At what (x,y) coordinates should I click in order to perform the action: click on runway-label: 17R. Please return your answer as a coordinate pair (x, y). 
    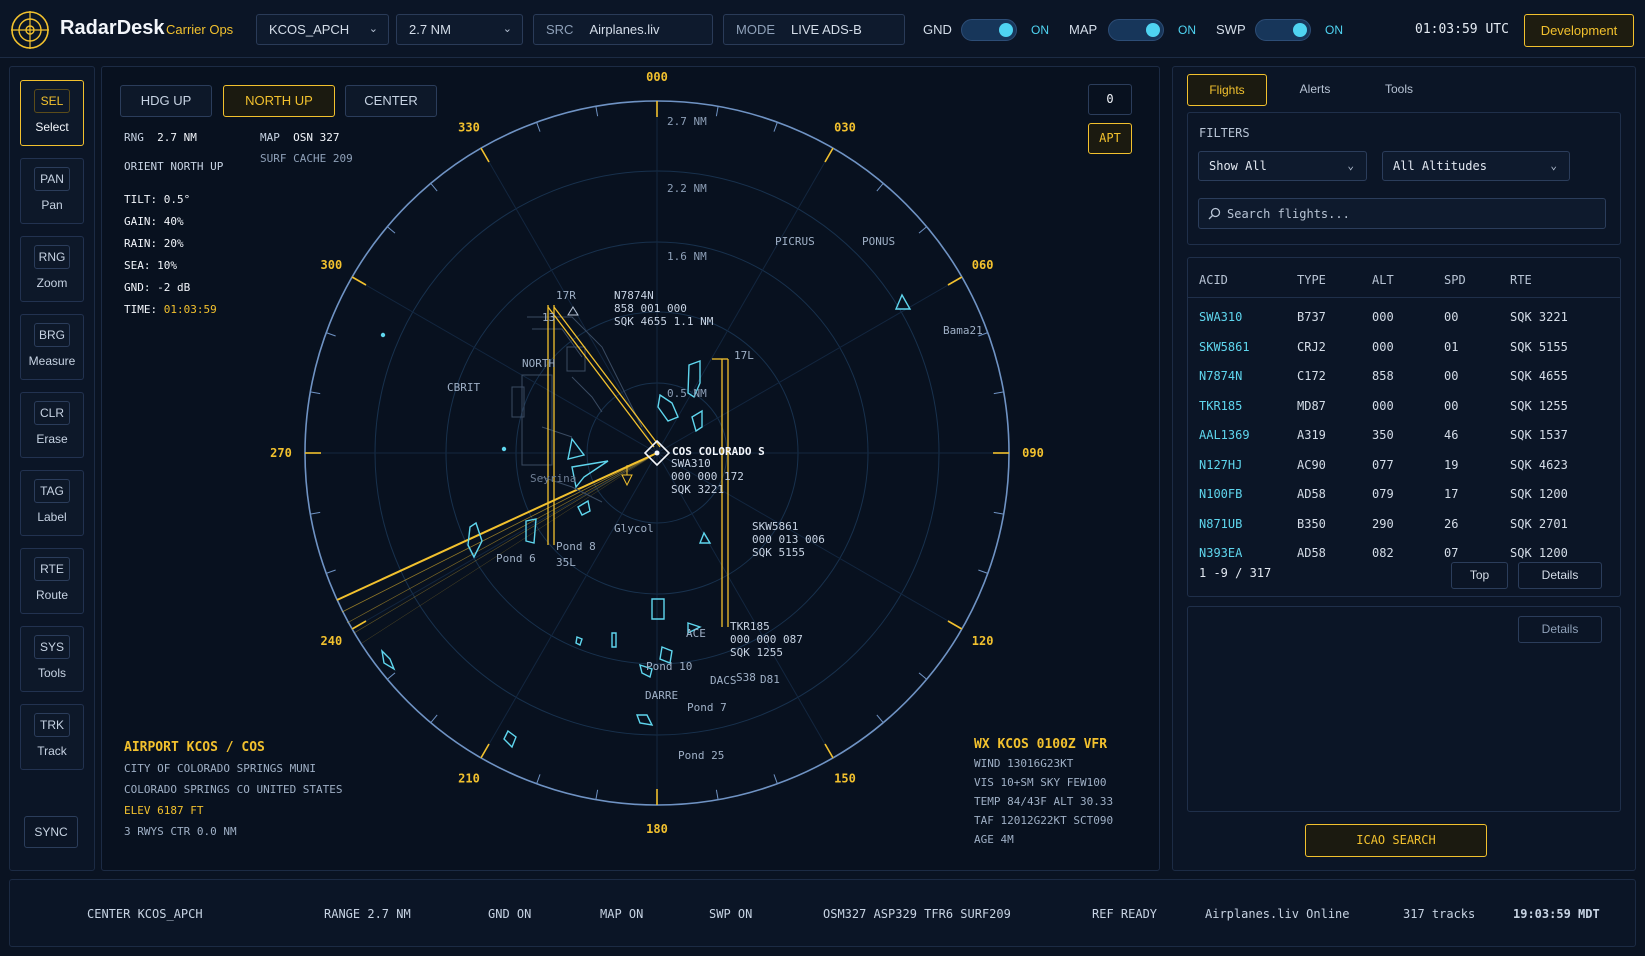
    Looking at the image, I should click on (566, 295).